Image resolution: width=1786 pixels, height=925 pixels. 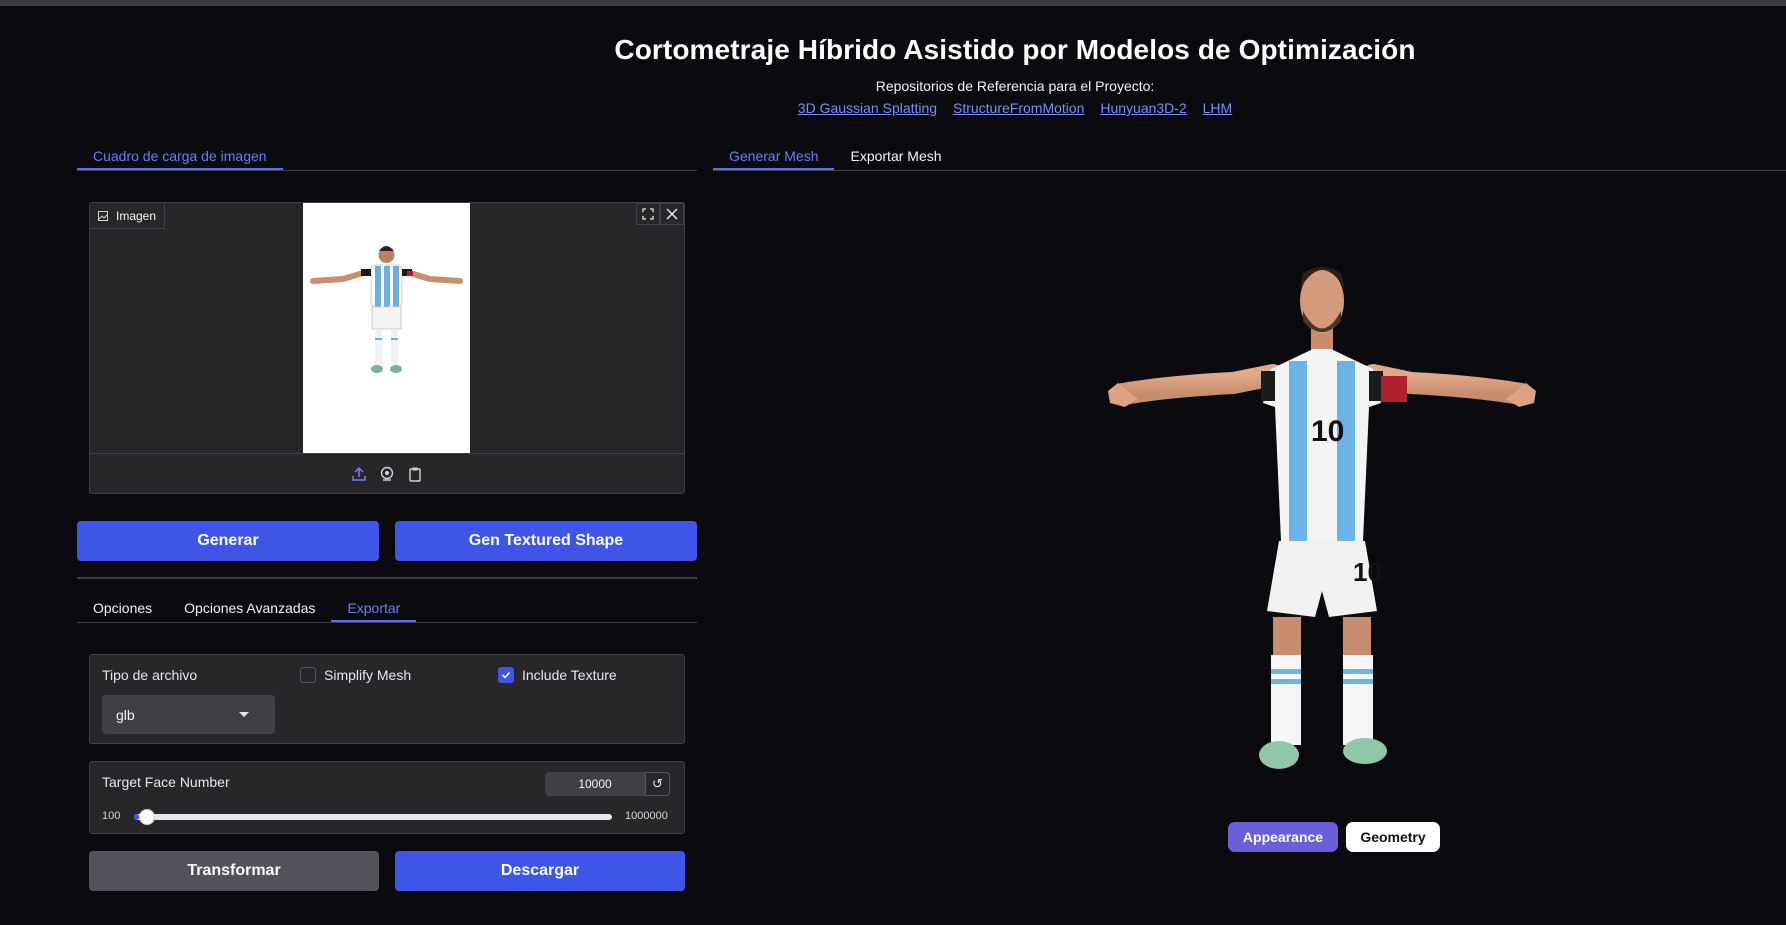 What do you see at coordinates (374, 609) in the screenshot?
I see `tab-export: Exportar` at bounding box center [374, 609].